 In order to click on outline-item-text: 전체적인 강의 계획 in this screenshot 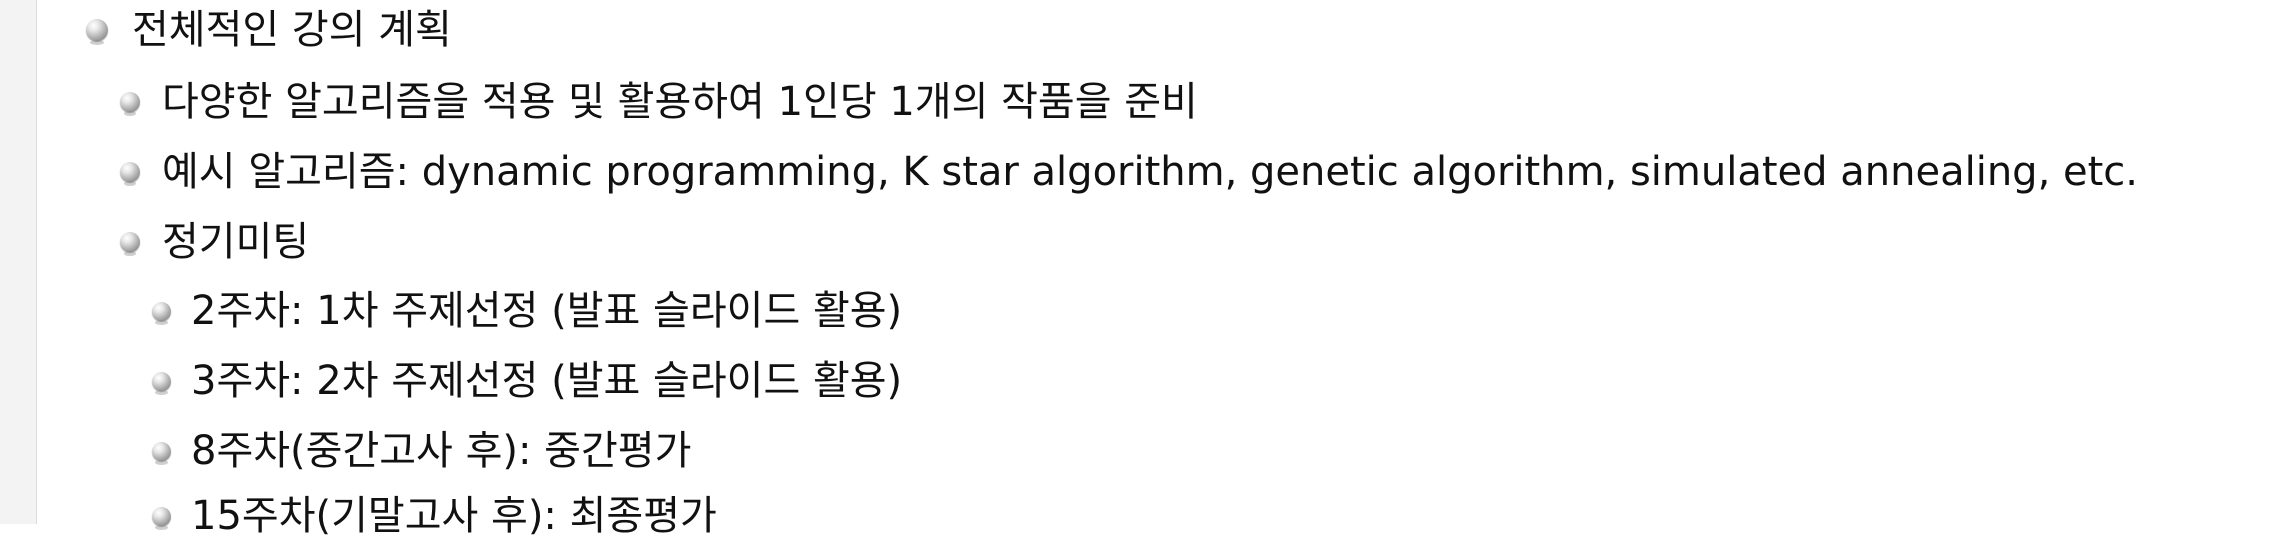, I will do `click(292, 30)`.